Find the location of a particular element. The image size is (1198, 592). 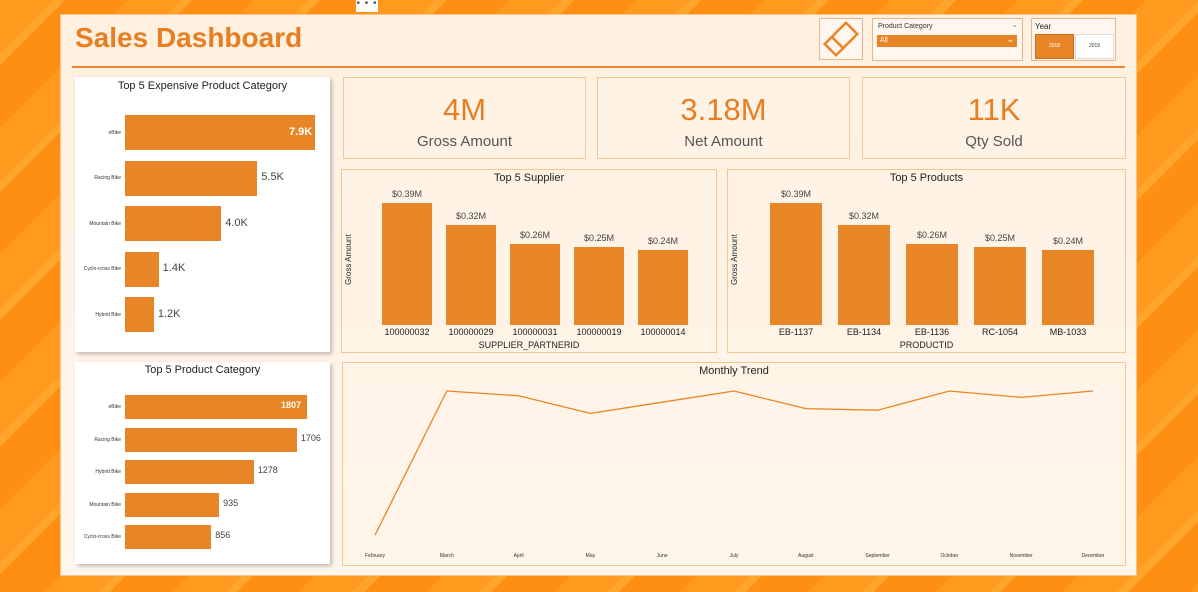

series-line is located at coordinates (734, 463).